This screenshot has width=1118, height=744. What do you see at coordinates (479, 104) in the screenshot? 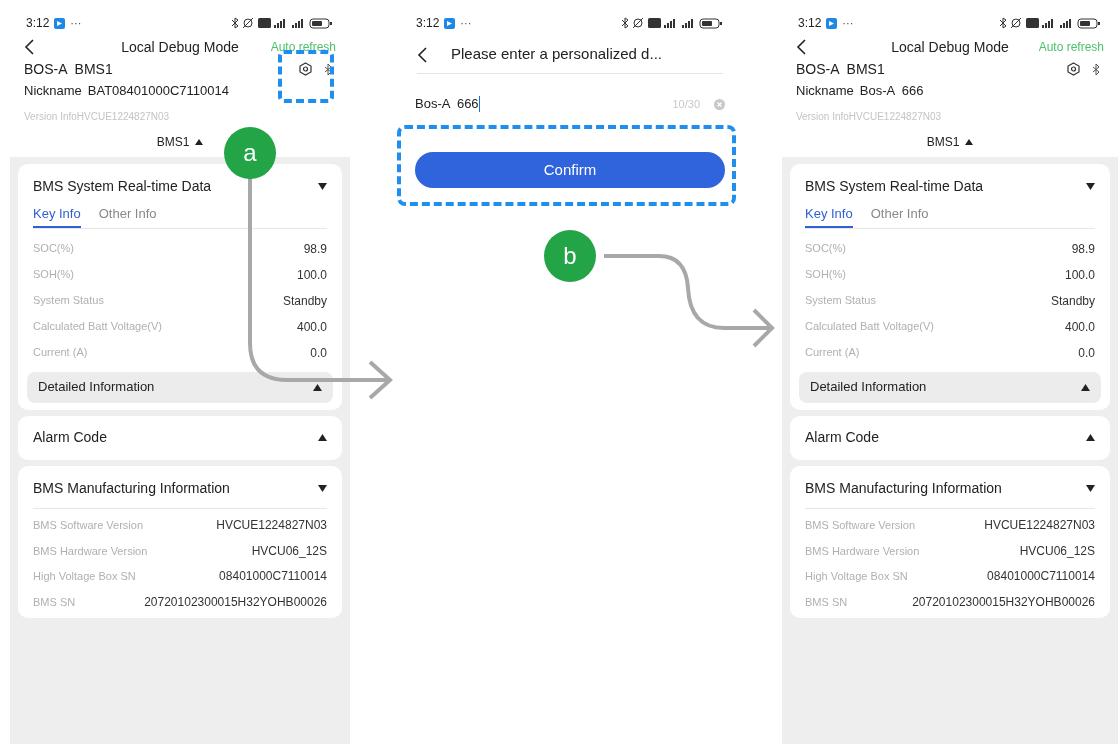
I see `text-cursor` at bounding box center [479, 104].